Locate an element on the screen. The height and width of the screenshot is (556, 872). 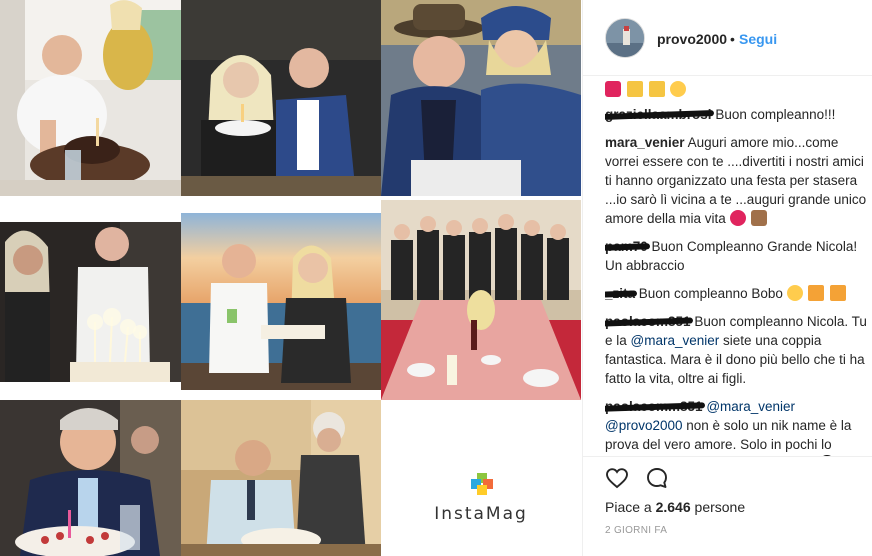
comment-username: paolacomm851 is located at coordinates (654, 406).